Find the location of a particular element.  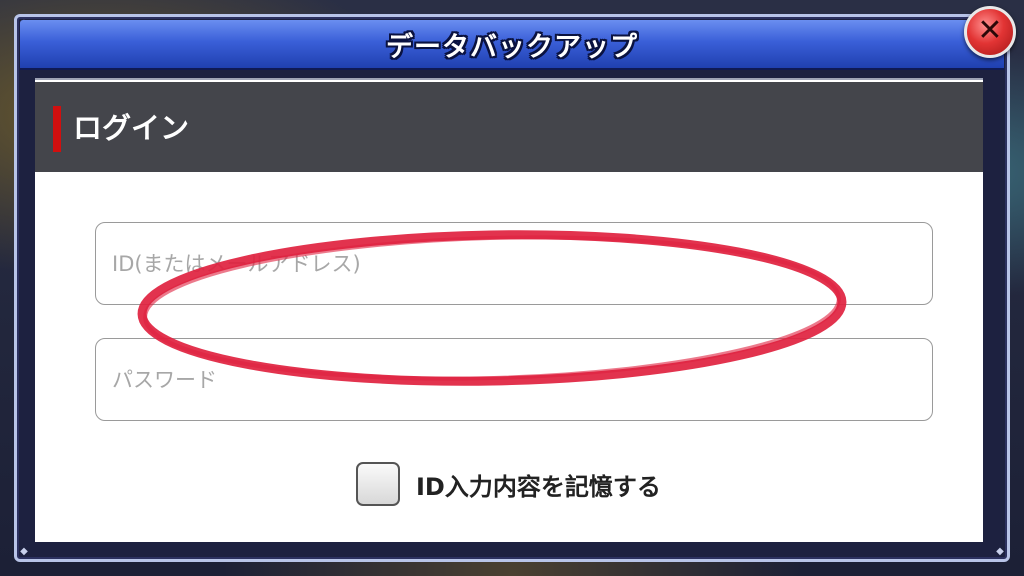

remember-id-label: ID入力内容を記憶する is located at coordinates (538, 486).